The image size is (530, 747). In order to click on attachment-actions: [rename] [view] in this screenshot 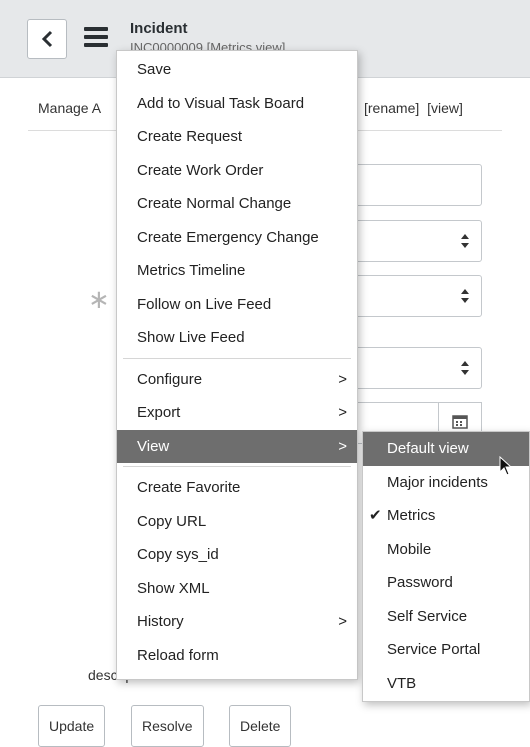, I will do `click(411, 108)`.